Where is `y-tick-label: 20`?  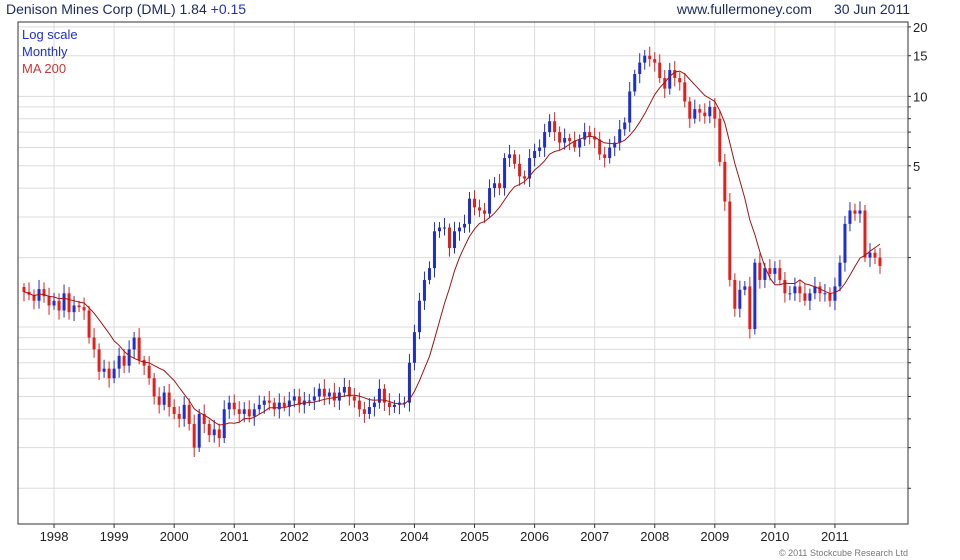
y-tick-label: 20 is located at coordinates (920, 27).